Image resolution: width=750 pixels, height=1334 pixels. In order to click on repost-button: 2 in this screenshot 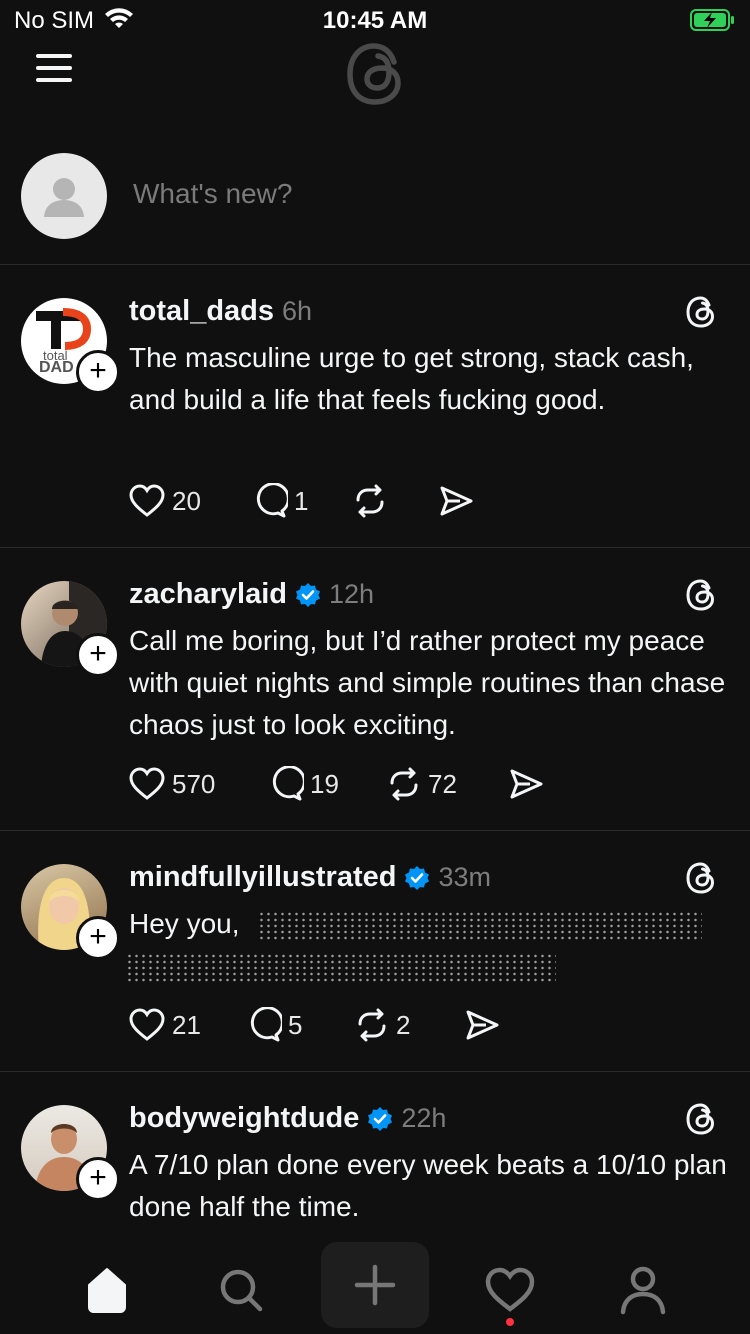, I will do `click(409, 1025)`.